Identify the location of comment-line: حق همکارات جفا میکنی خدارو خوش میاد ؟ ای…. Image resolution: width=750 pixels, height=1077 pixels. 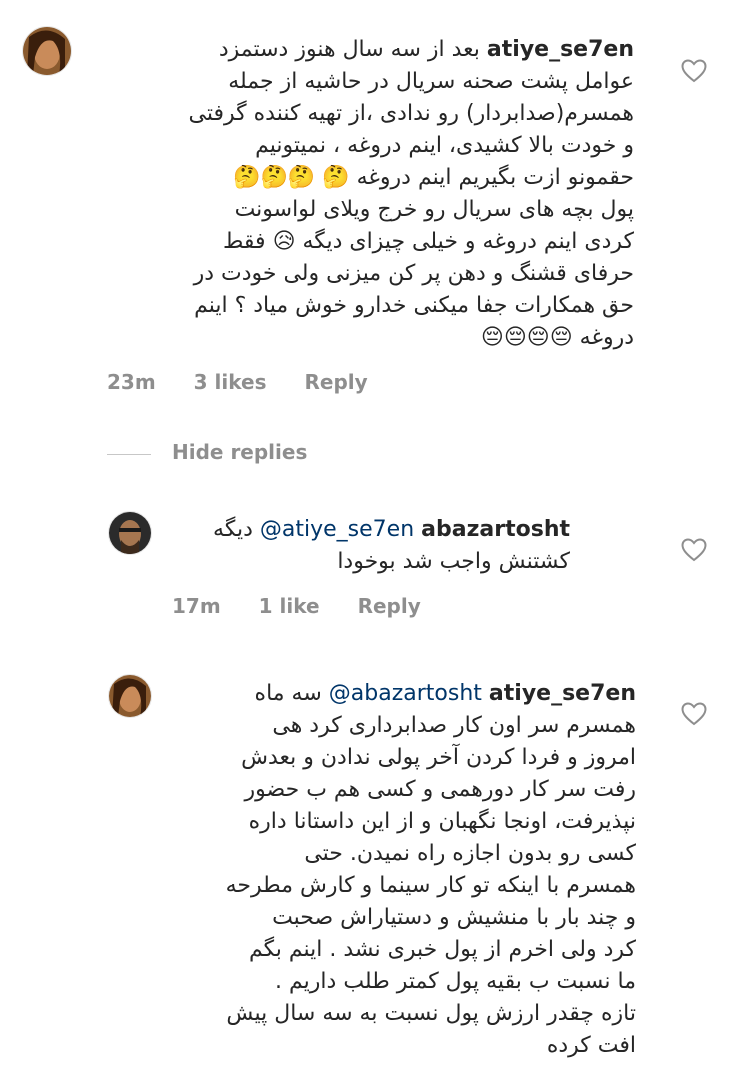
(414, 305).